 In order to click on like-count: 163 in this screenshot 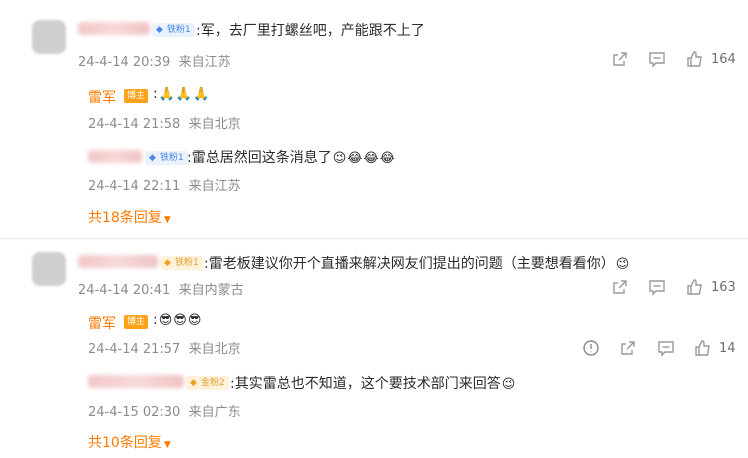, I will do `click(723, 287)`.